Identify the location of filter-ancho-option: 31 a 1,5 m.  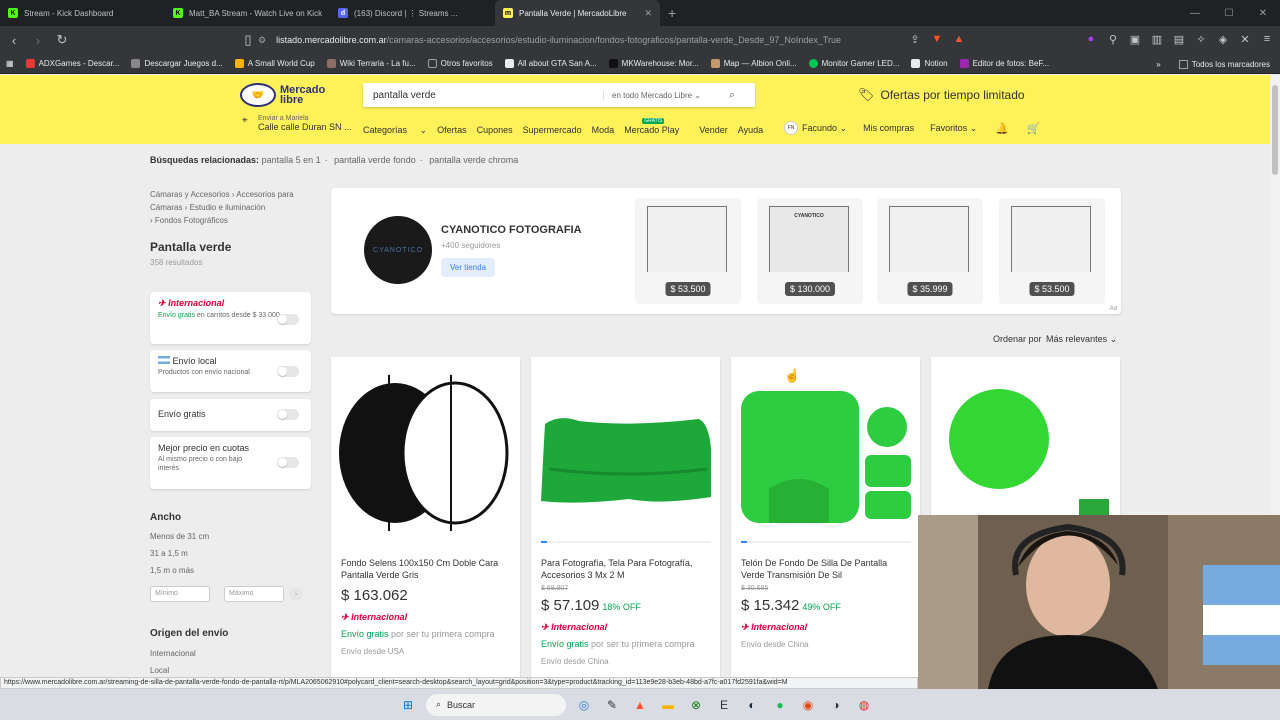
(169, 553).